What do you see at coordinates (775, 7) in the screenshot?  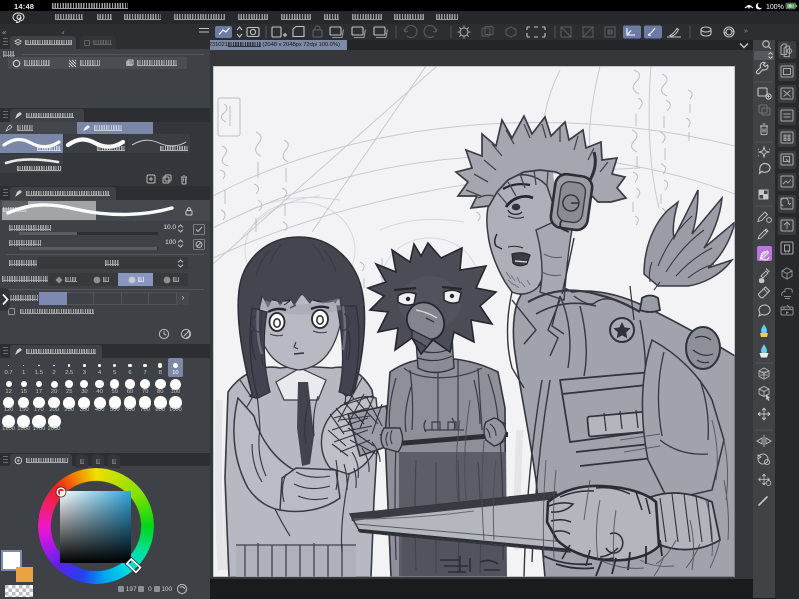 I see `svg-text: 100%` at bounding box center [775, 7].